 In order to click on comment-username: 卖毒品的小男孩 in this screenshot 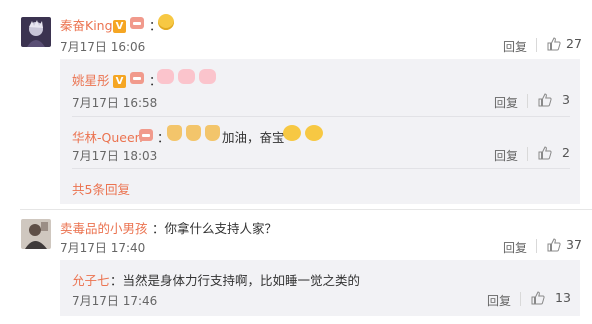, I will do `click(104, 227)`.